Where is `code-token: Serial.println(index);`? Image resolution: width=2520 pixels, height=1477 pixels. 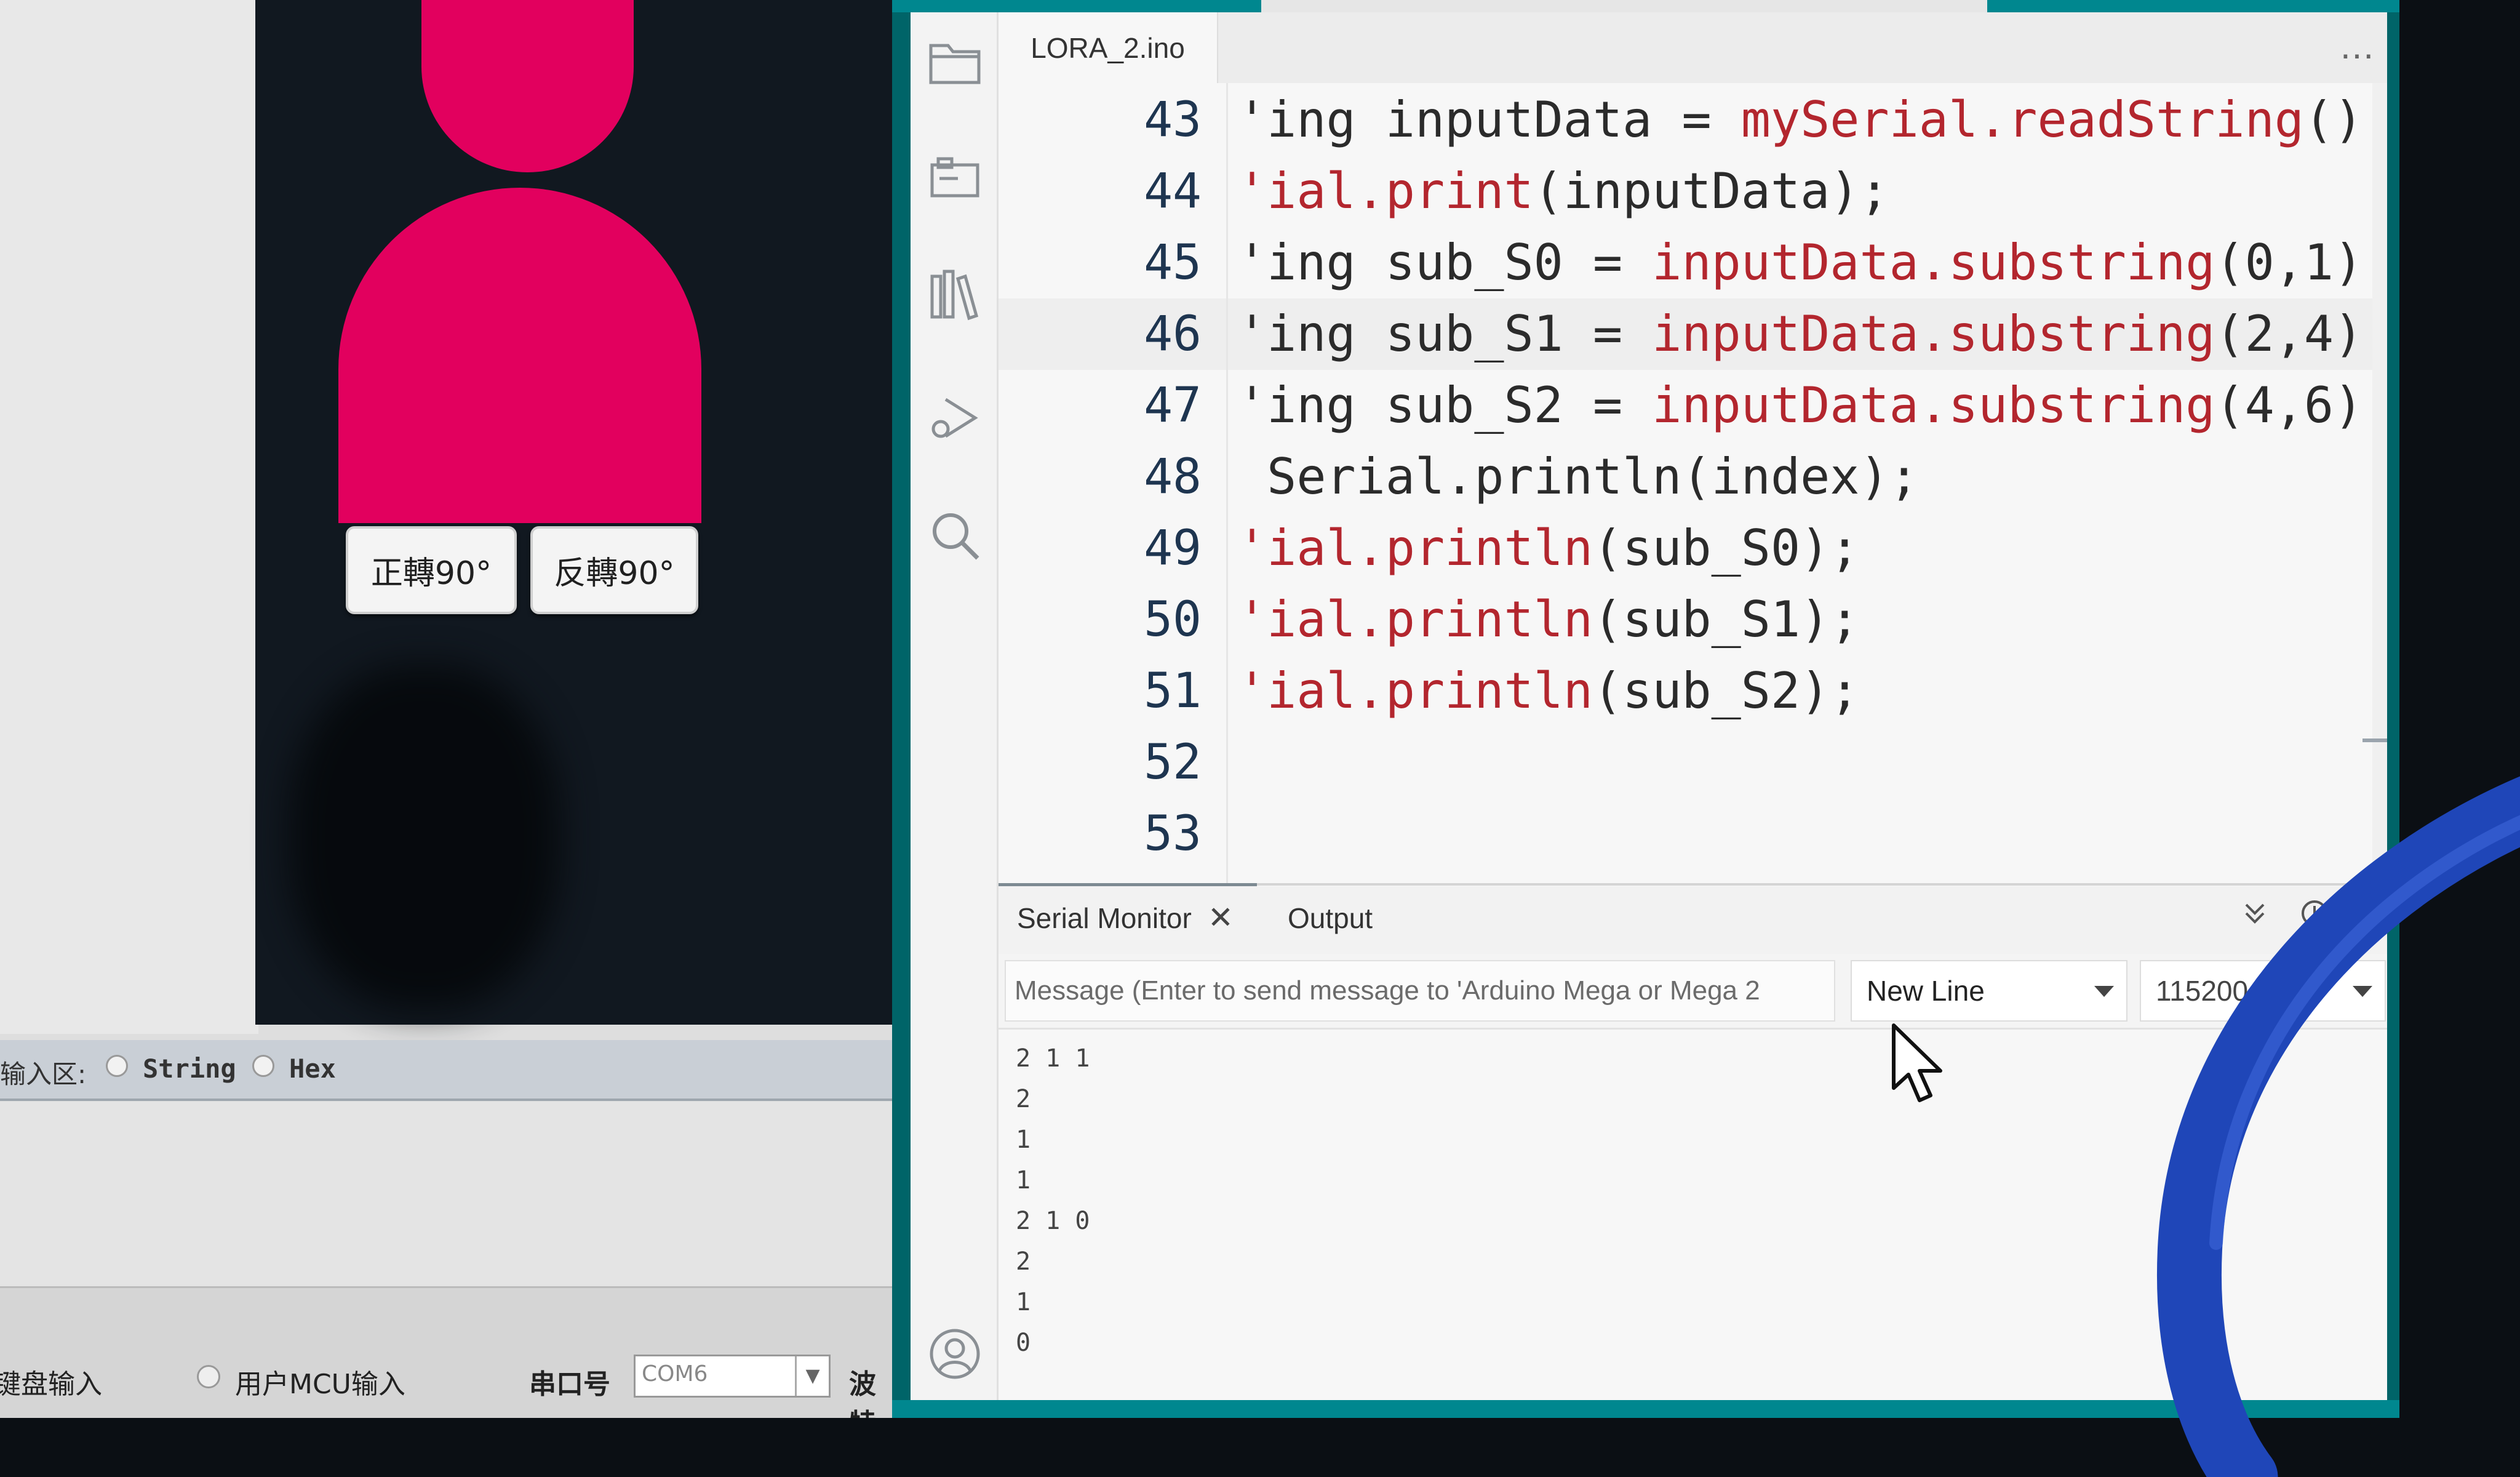
code-token: Serial.println(index); is located at coordinates (1578, 476).